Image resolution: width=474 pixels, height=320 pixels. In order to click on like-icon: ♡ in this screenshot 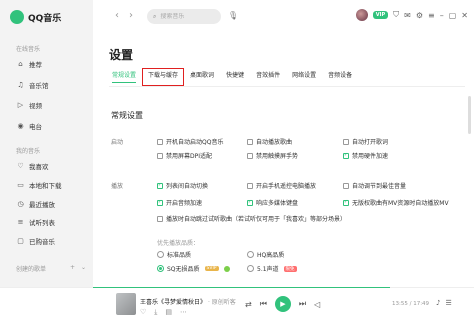, I will do `click(143, 312)`.